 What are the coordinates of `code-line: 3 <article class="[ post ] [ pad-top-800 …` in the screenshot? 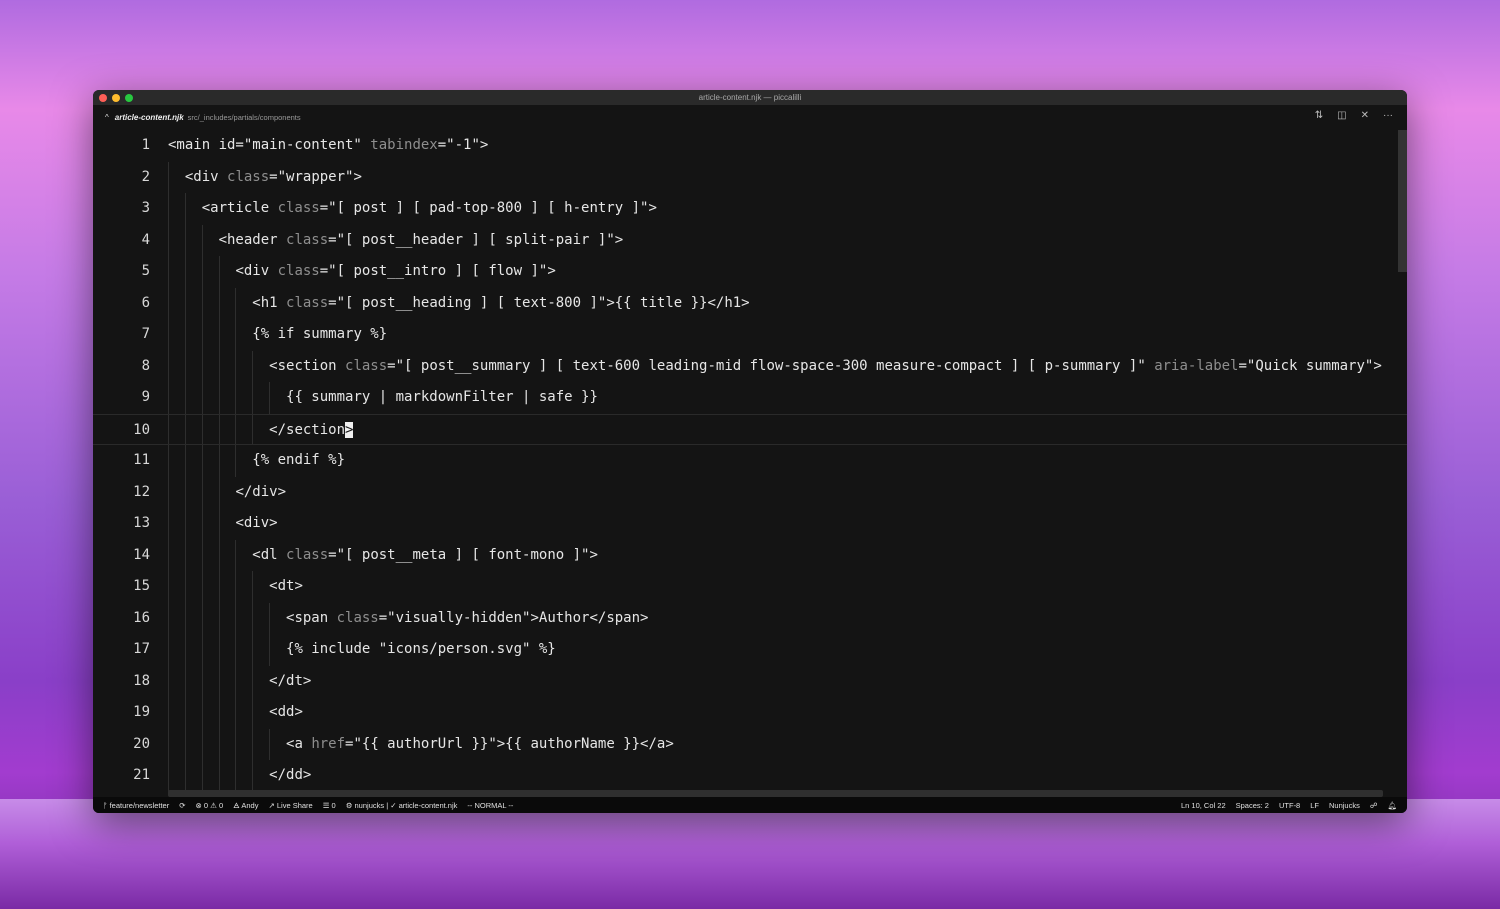 It's located at (750, 209).